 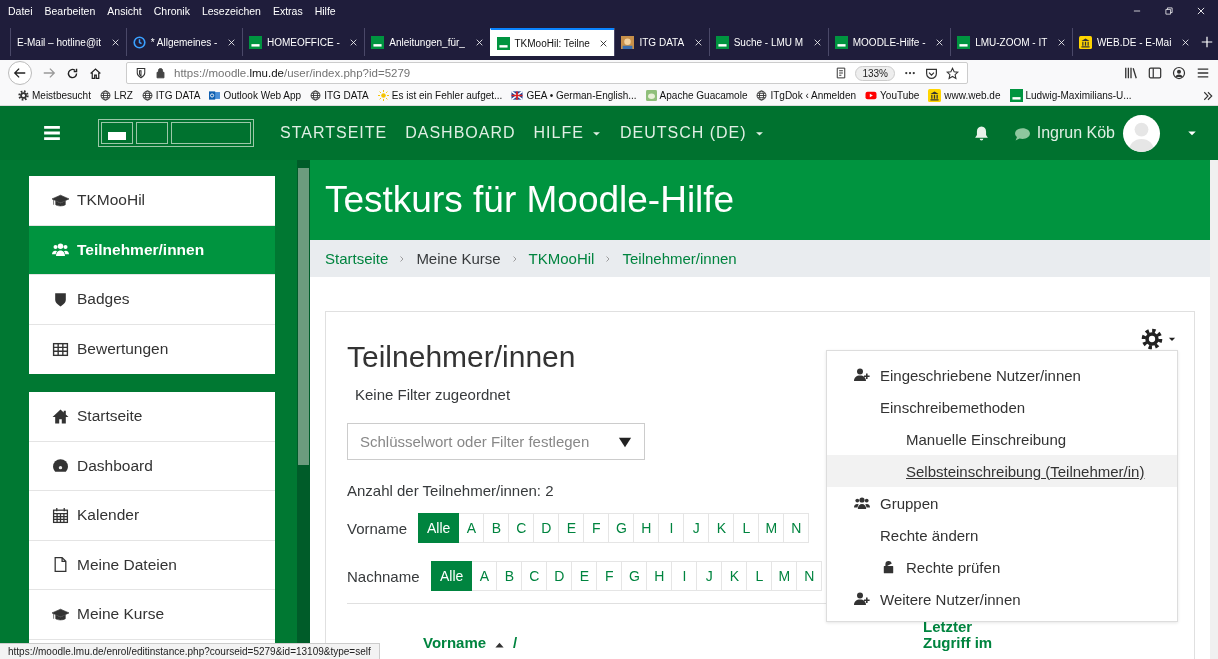 What do you see at coordinates (952, 73) in the screenshot?
I see `star-icon` at bounding box center [952, 73].